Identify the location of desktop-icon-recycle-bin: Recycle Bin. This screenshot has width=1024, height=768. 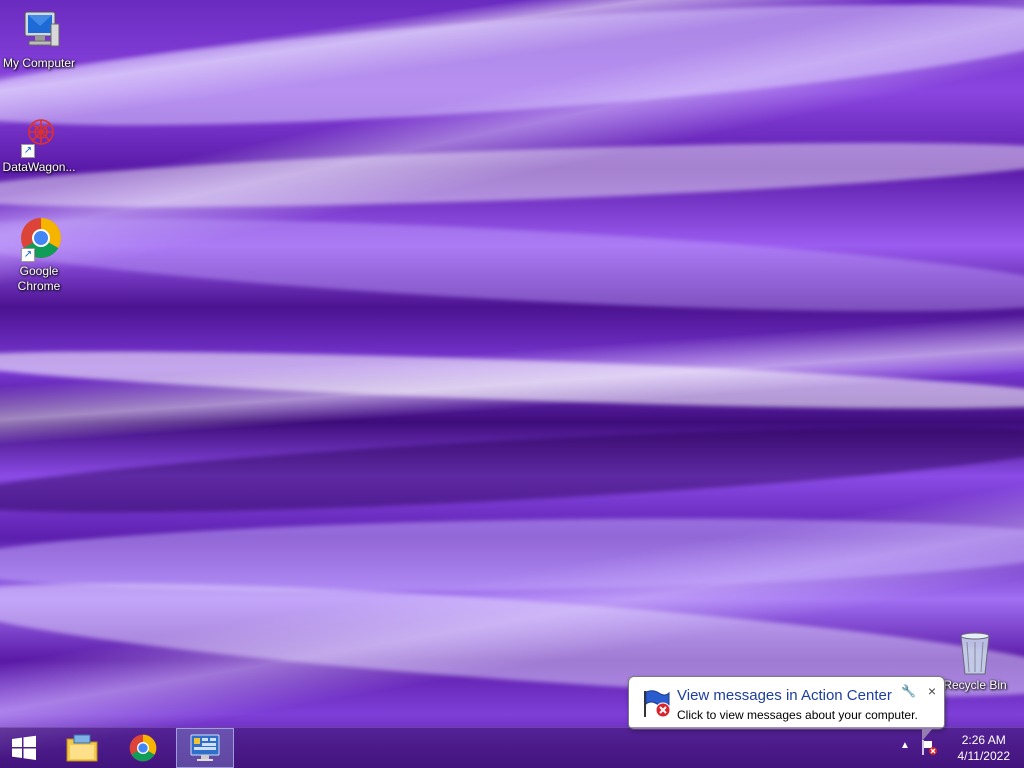
(975, 661).